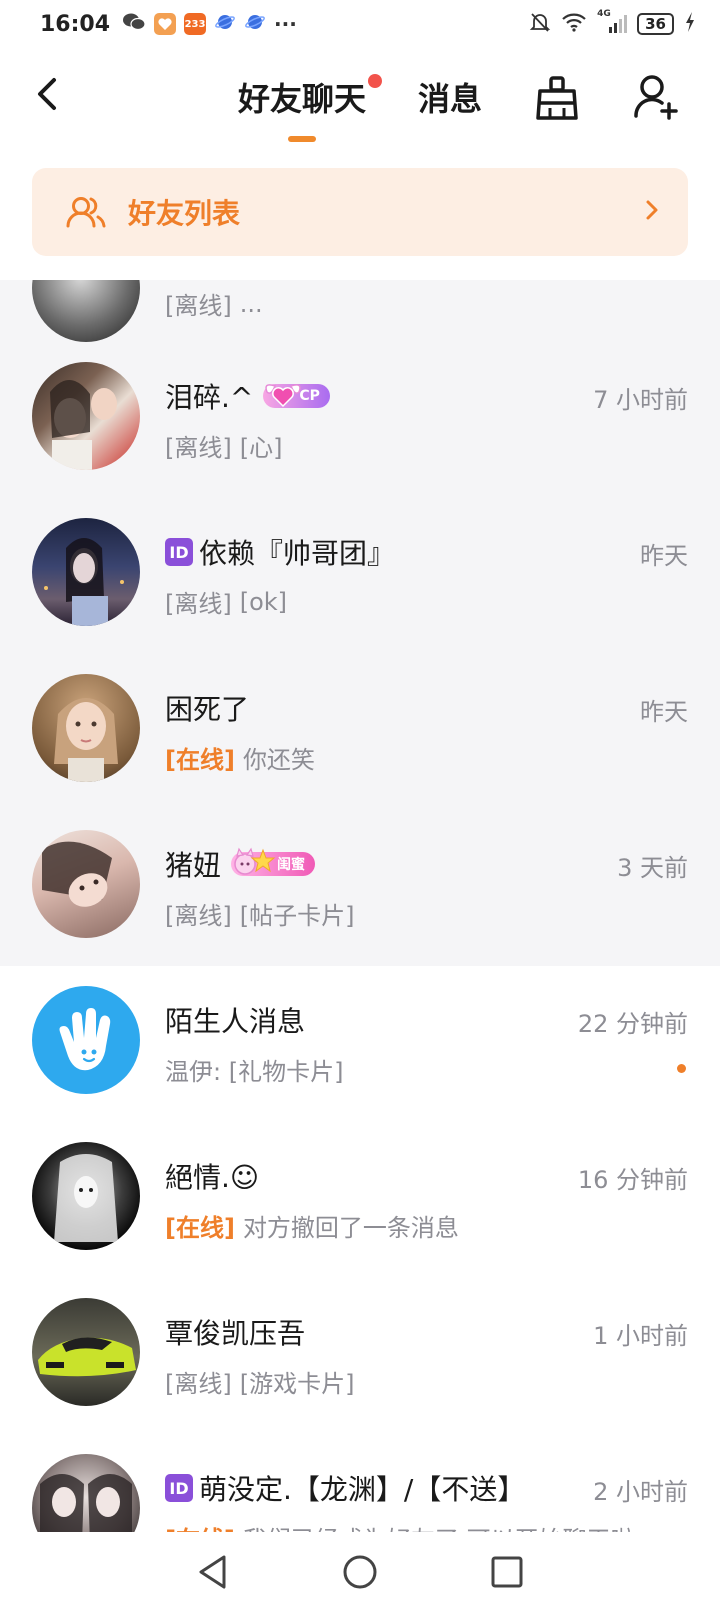 Image resolution: width=720 pixels, height=1612 pixels. Describe the element at coordinates (652, 868) in the screenshot. I see `conversation-time: 3 天前` at that location.